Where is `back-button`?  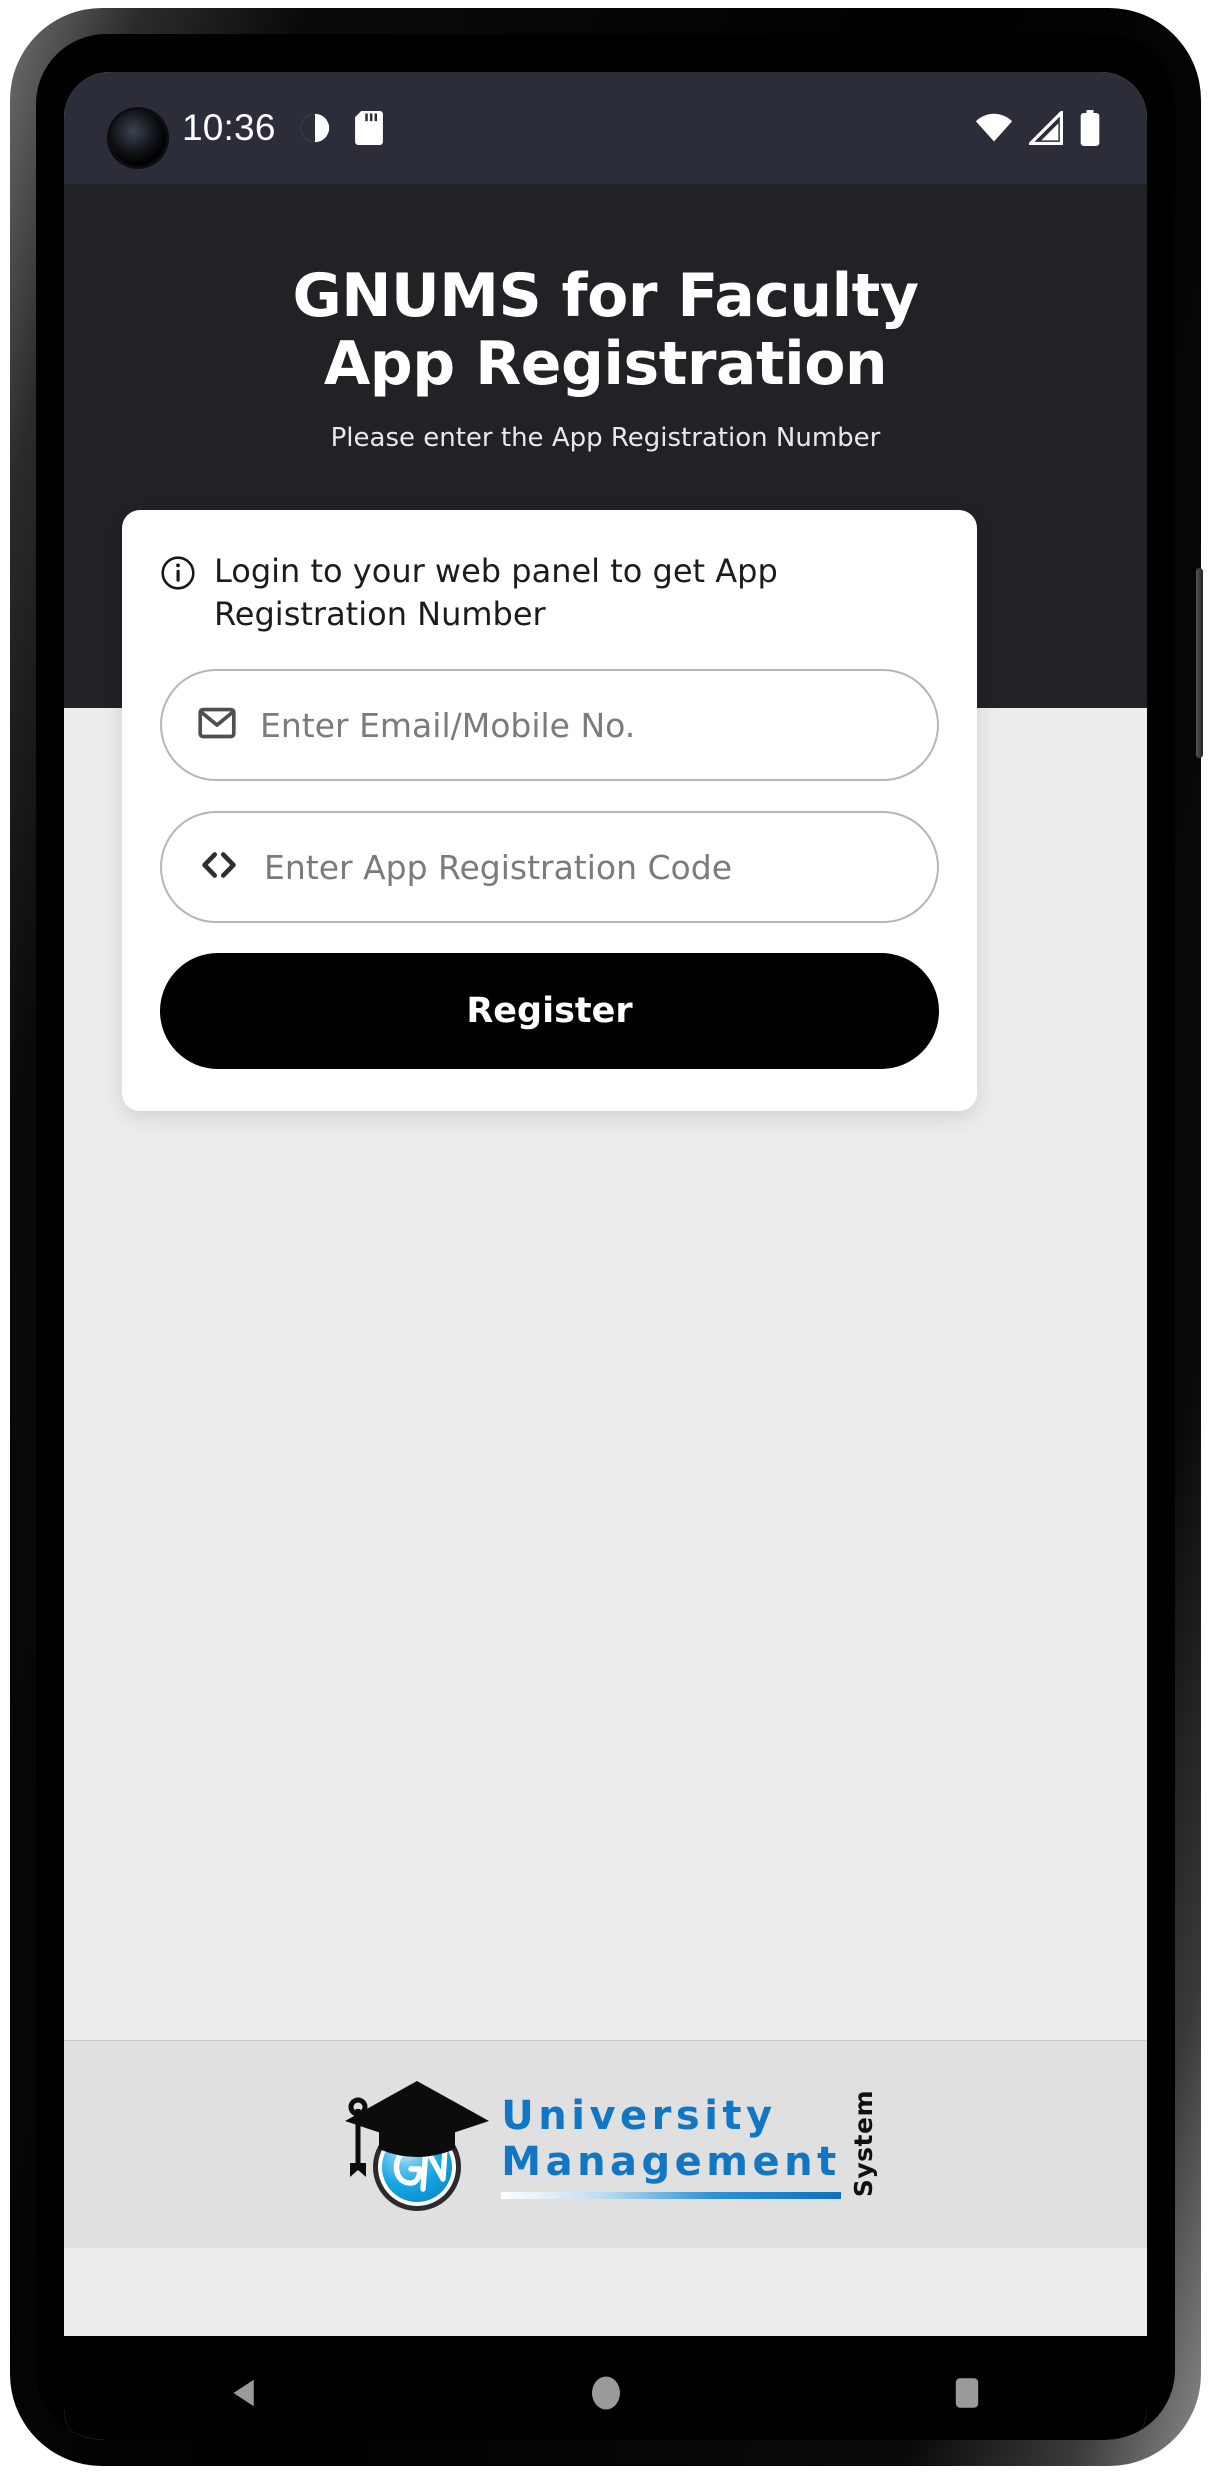
back-button is located at coordinates (245, 2388).